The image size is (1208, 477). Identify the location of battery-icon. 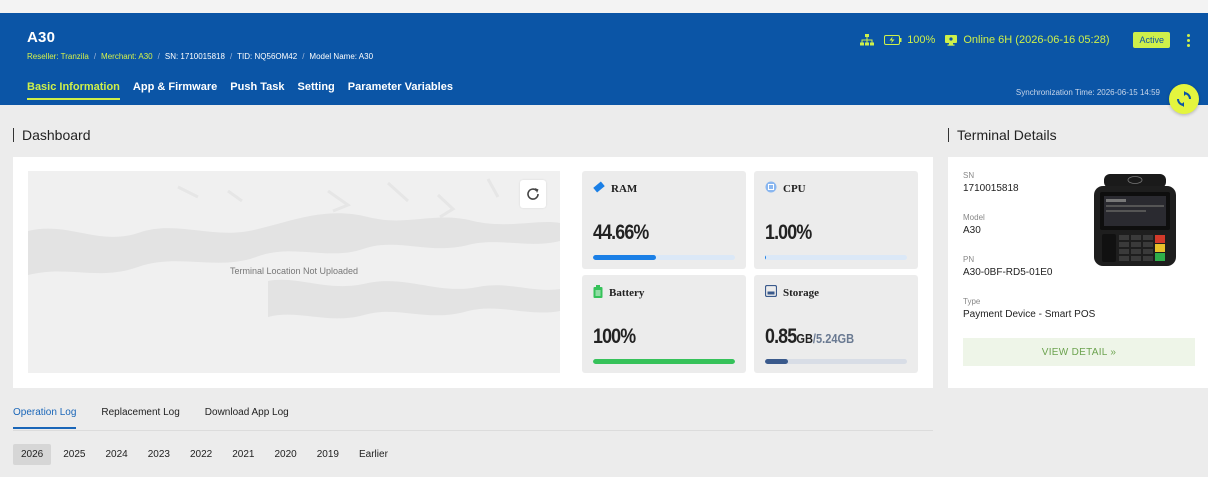
(598, 293).